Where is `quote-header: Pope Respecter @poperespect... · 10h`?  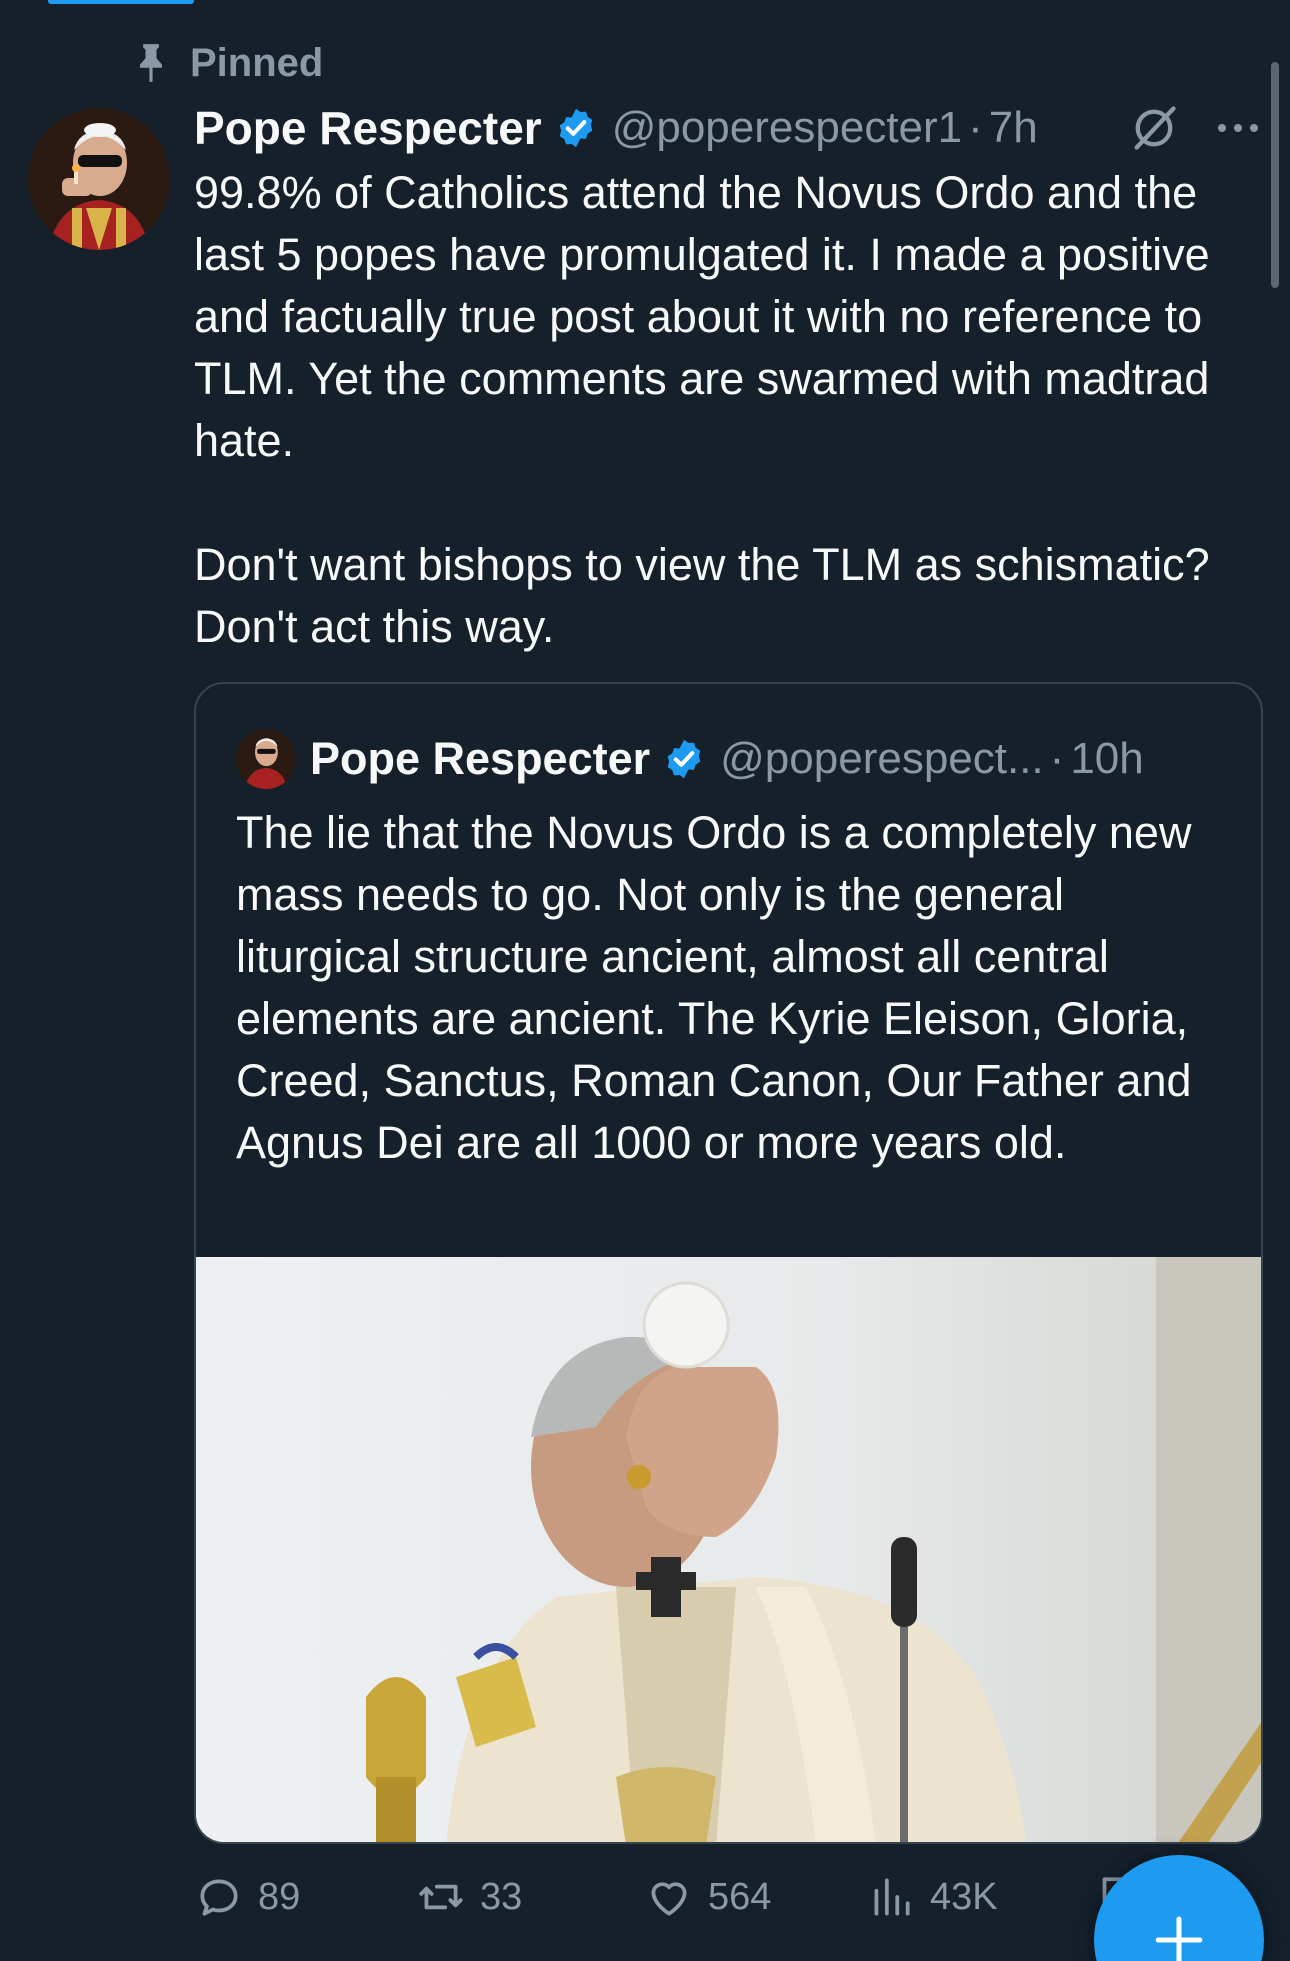
quote-header: Pope Respecter @poperespect... · 10h is located at coordinates (738, 759).